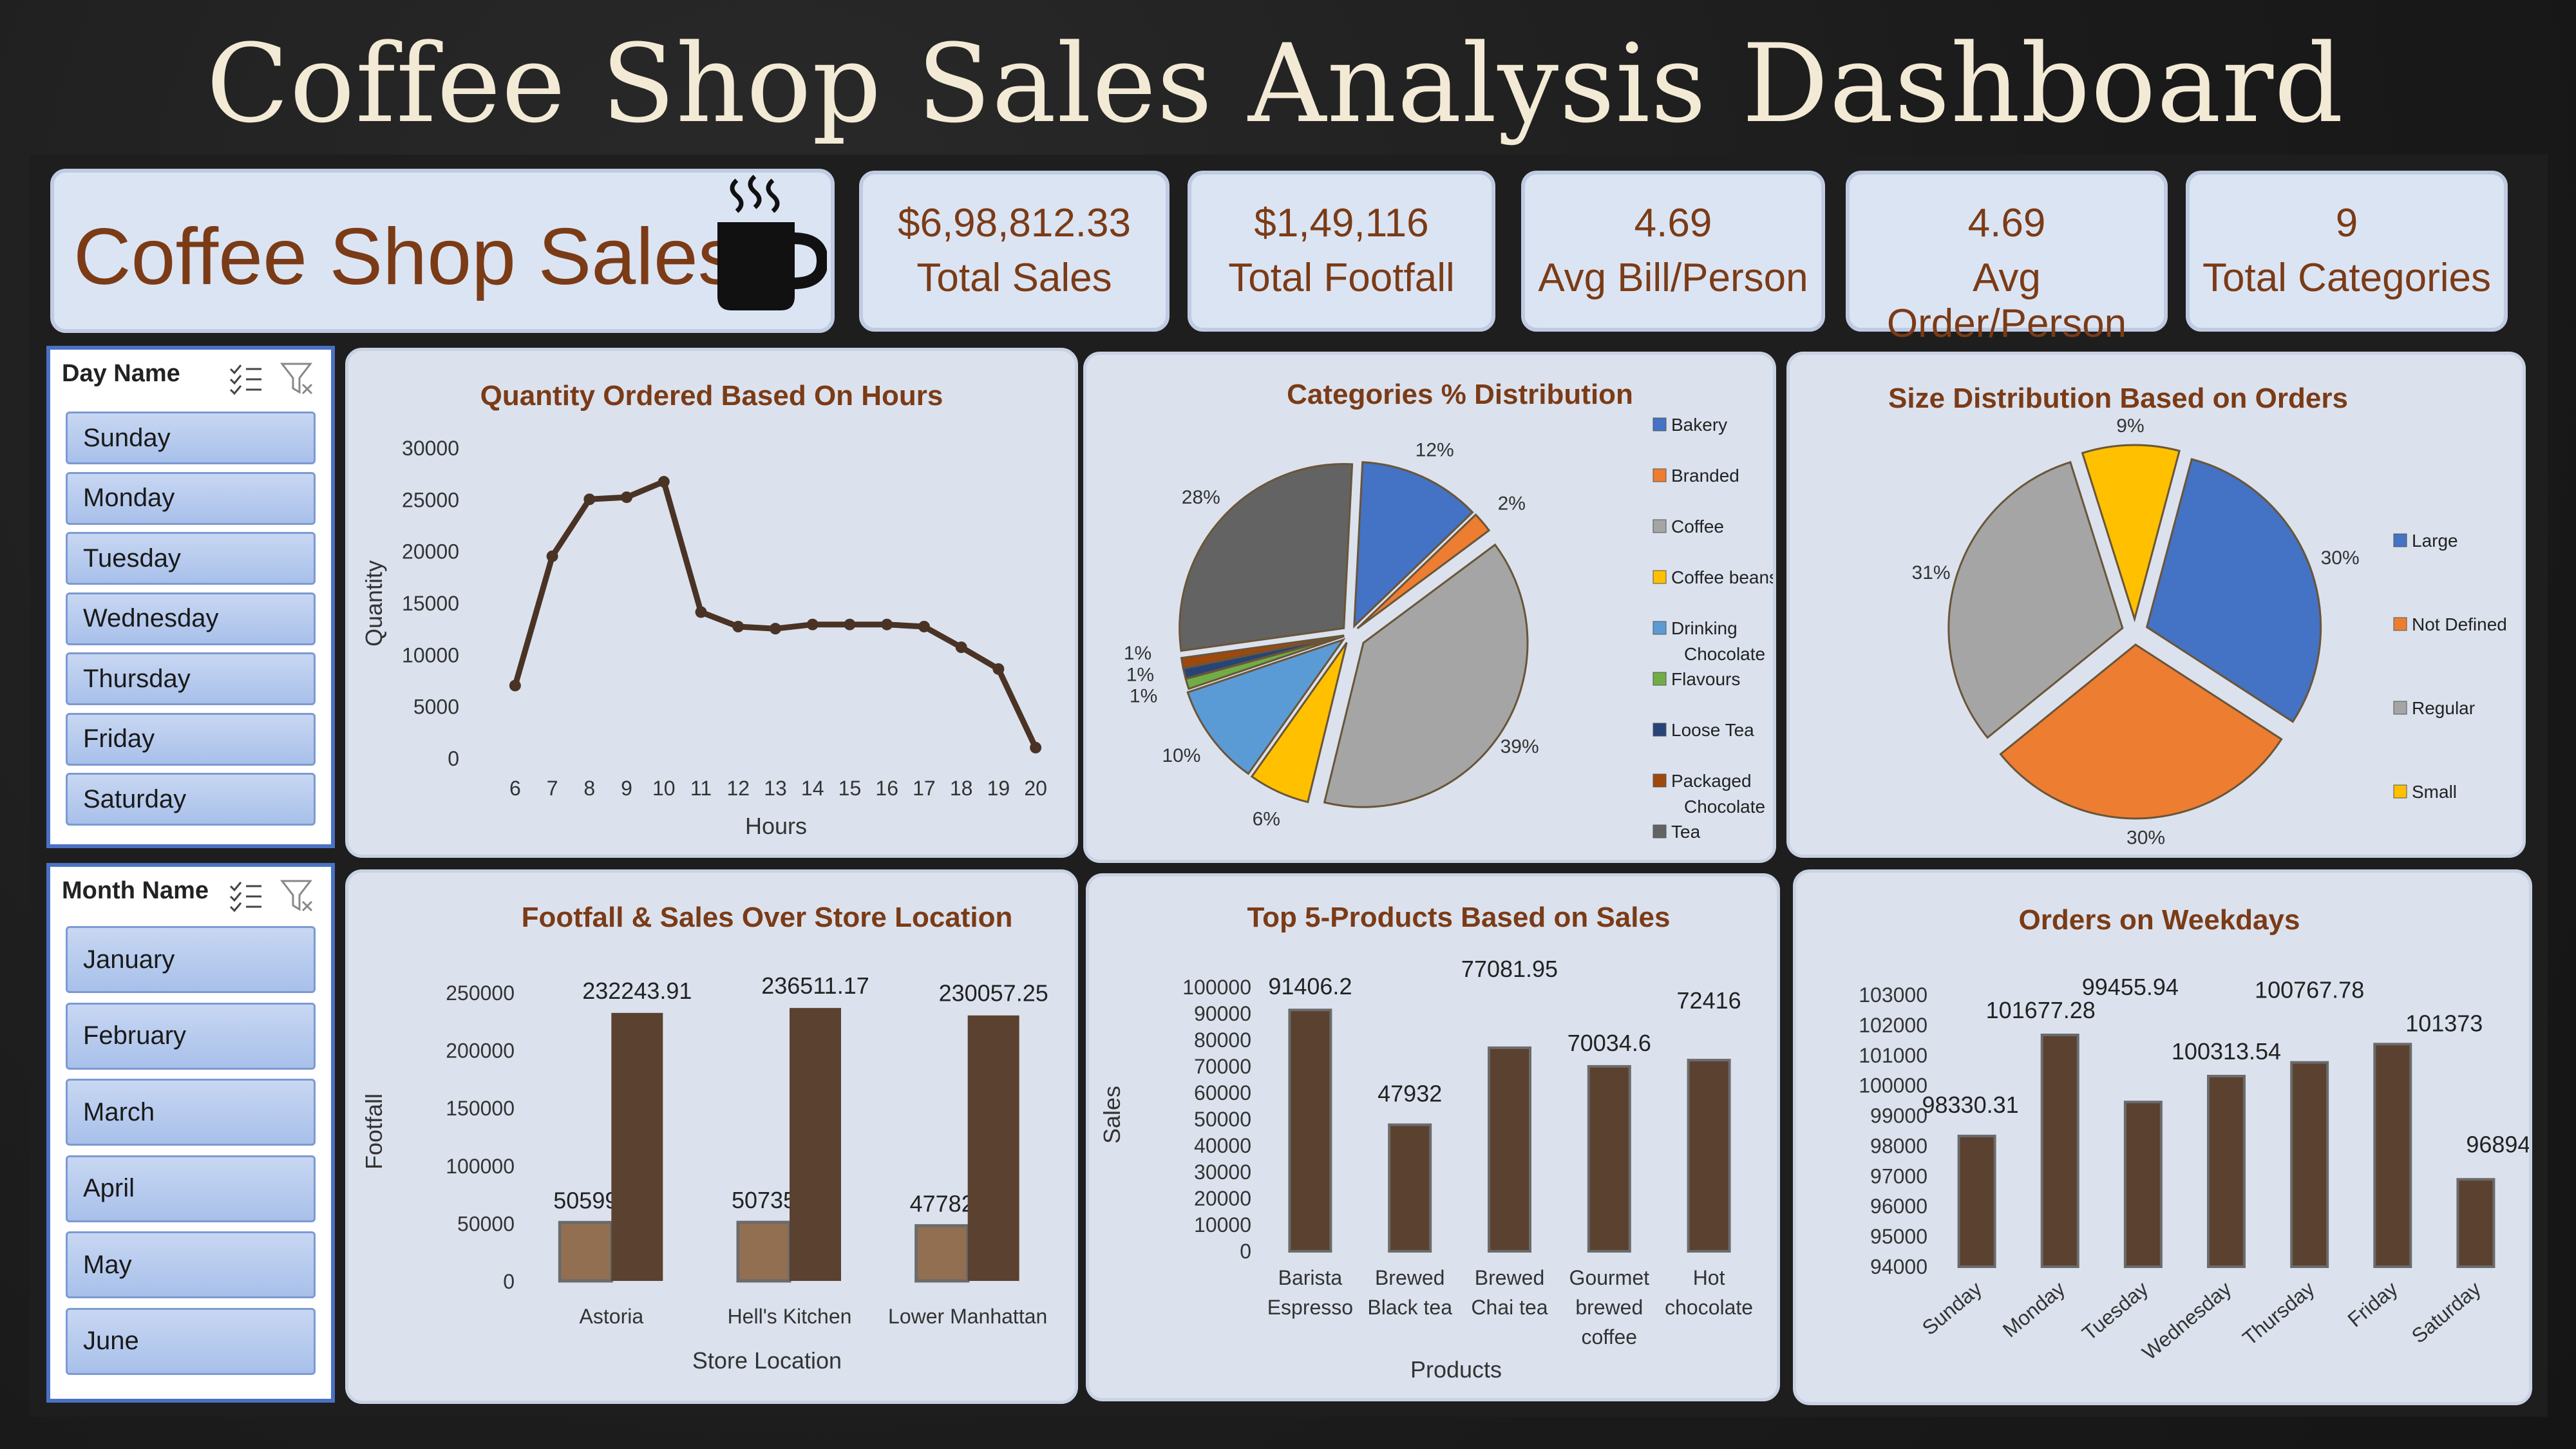  What do you see at coordinates (191, 438) in the screenshot?
I see `slicer-item-sunday: Sunday` at bounding box center [191, 438].